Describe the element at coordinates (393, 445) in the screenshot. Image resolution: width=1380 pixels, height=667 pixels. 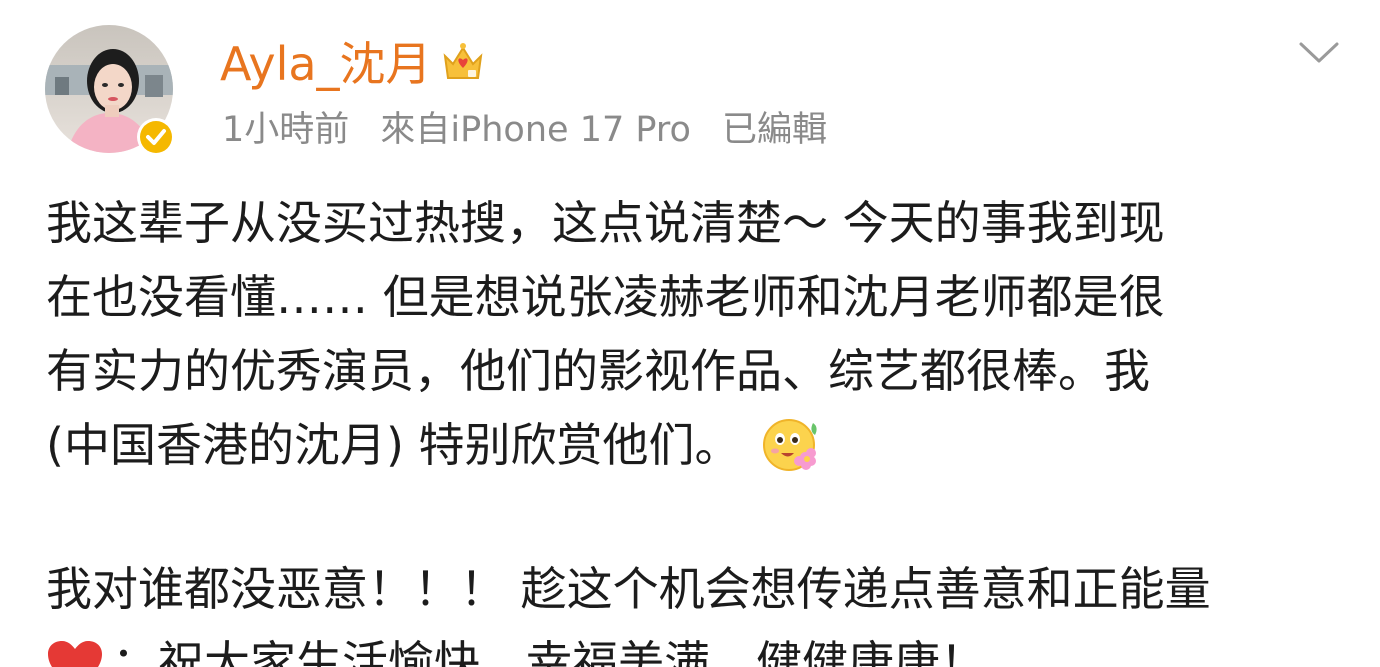
I see `post-text-line: (中国香港的沈月) 特别欣赏他们。` at that location.